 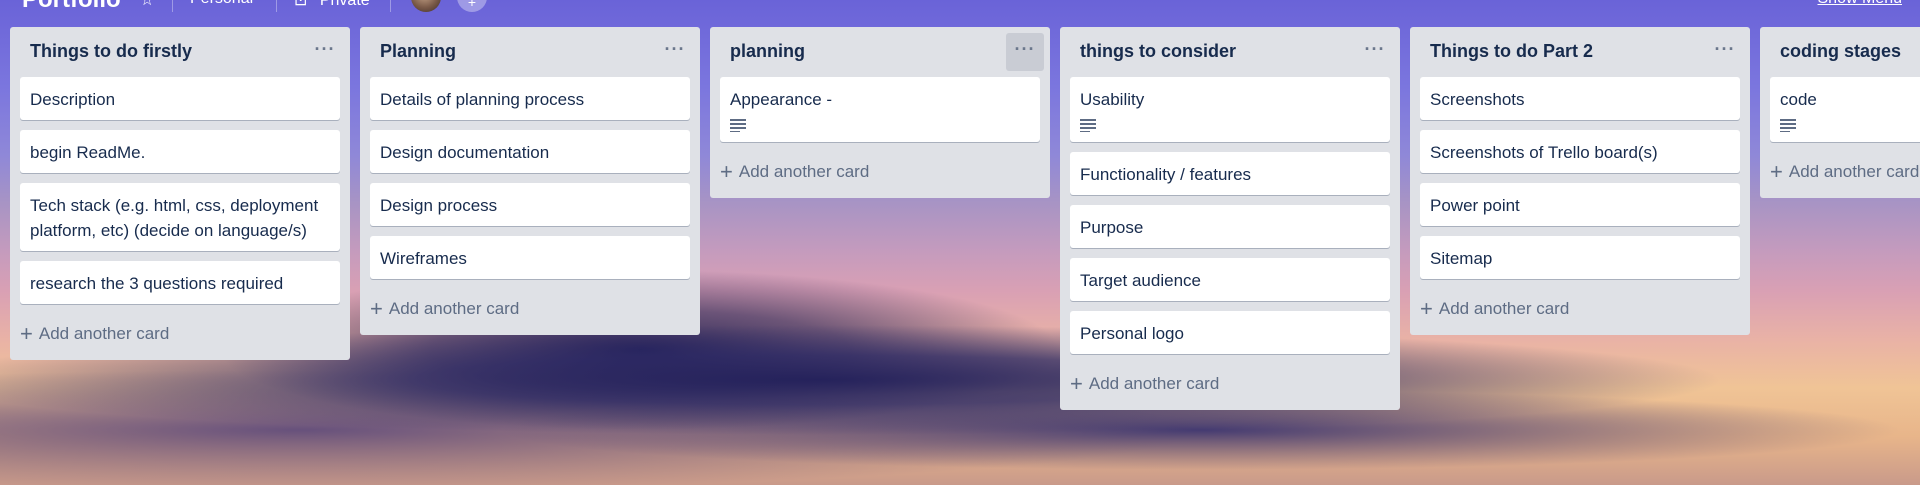 I want to click on card-list: Appearance -, so click(x=880, y=109).